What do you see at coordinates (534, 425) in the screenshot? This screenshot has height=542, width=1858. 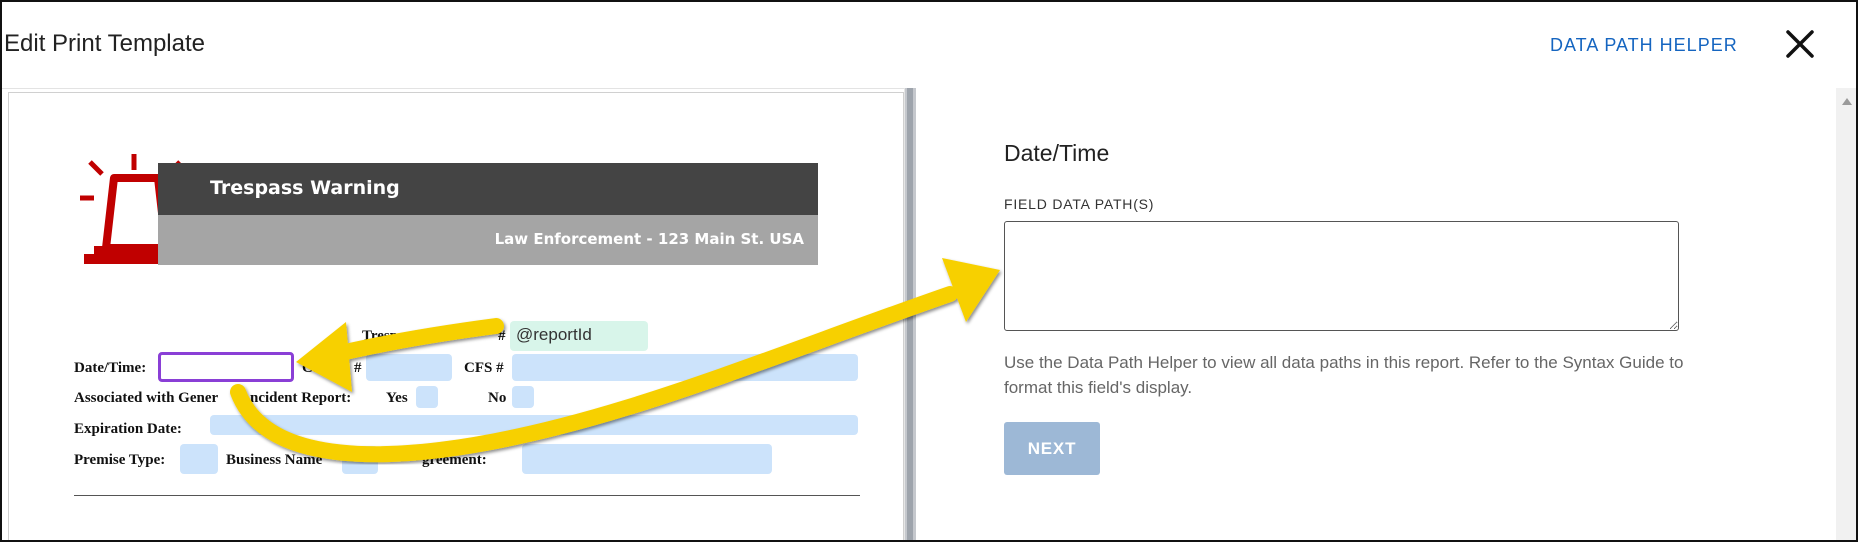 I see `expiration-date-field` at bounding box center [534, 425].